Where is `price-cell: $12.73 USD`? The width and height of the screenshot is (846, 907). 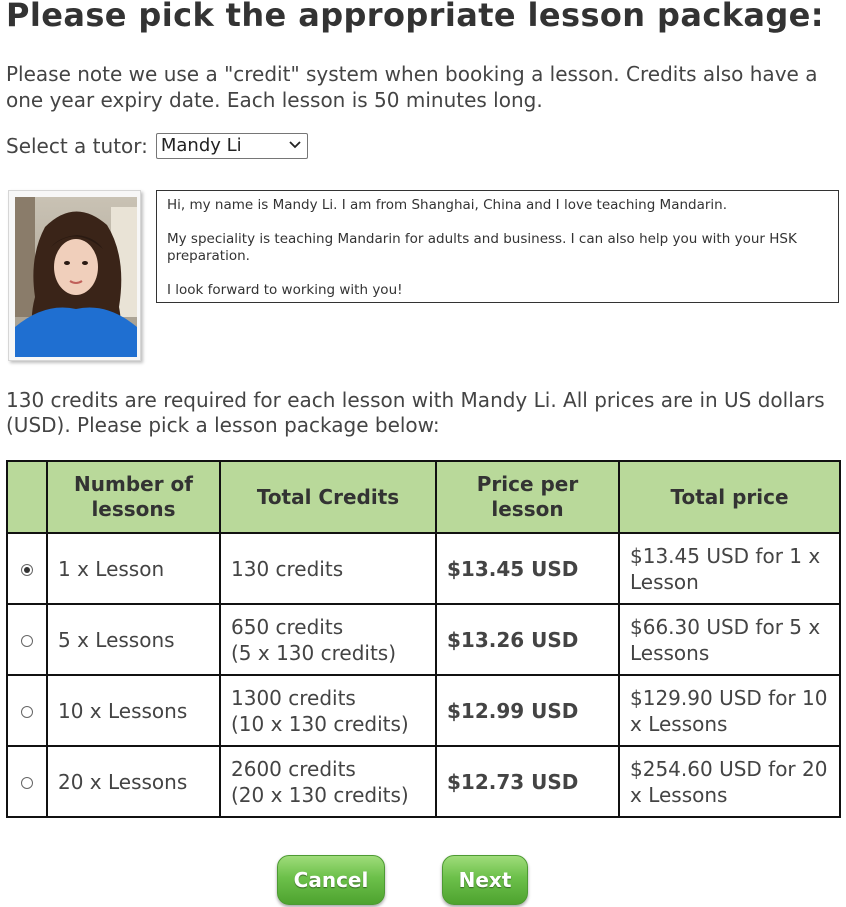 price-cell: $12.73 USD is located at coordinates (527, 781).